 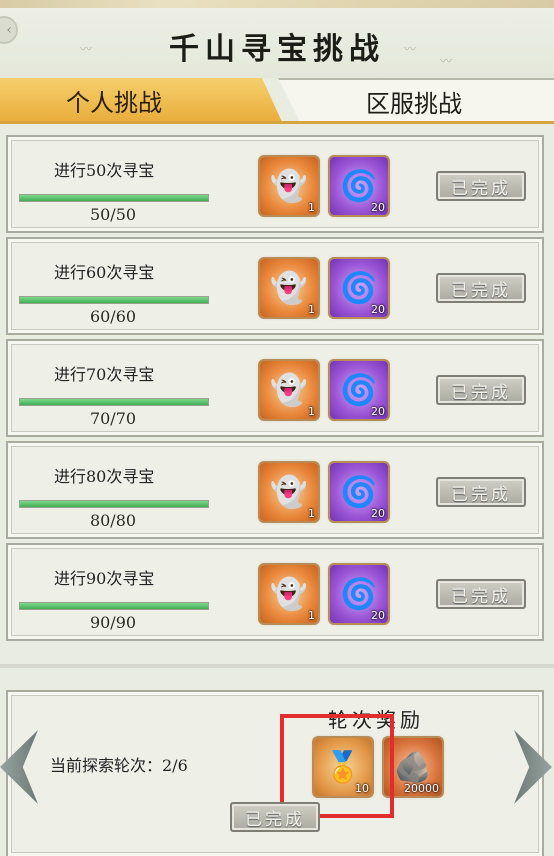 I want to click on challenge-label: 进行50次寻宝, so click(x=104, y=170).